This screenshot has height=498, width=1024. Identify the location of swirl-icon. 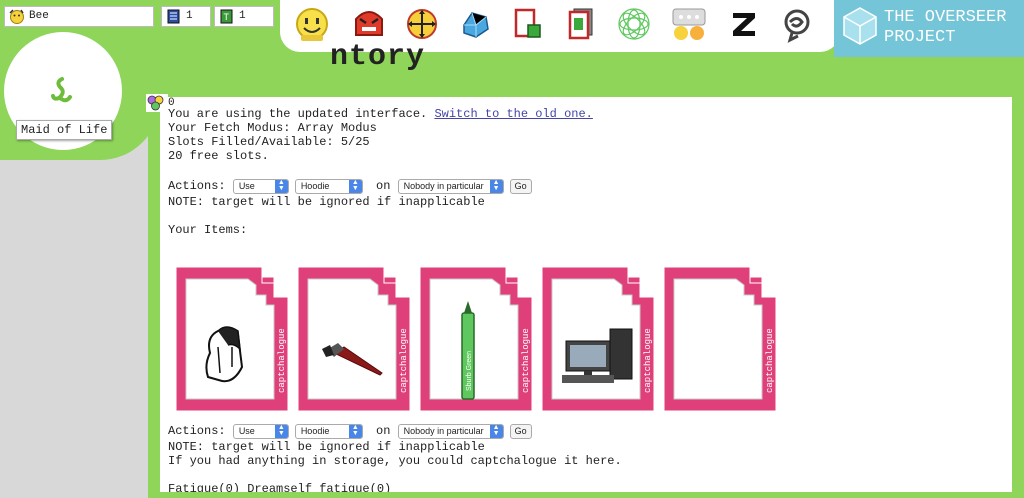
(797, 24).